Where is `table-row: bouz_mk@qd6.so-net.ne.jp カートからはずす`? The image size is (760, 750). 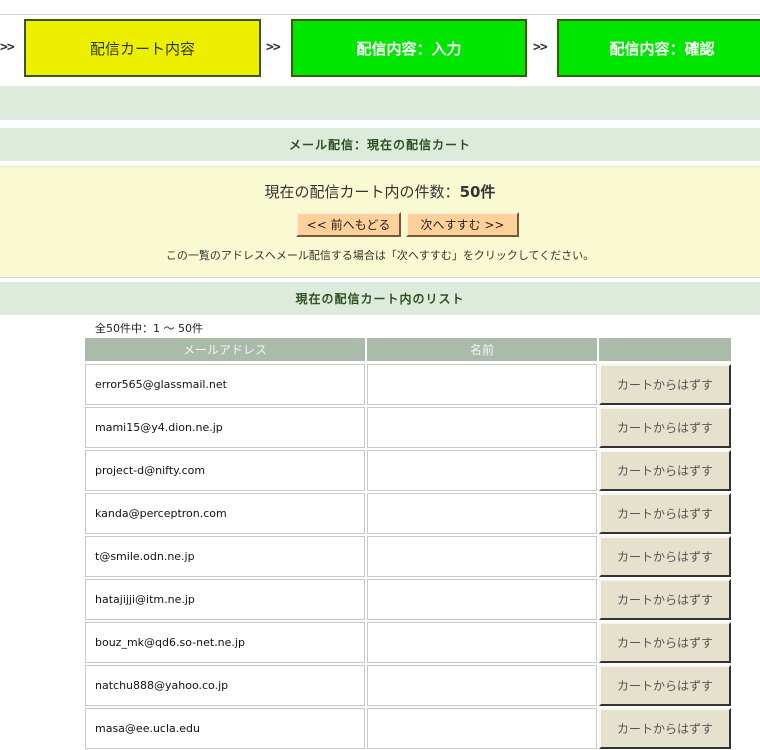 table-row: bouz_mk@qd6.so-net.ne.jp カートからはずす is located at coordinates (408, 643).